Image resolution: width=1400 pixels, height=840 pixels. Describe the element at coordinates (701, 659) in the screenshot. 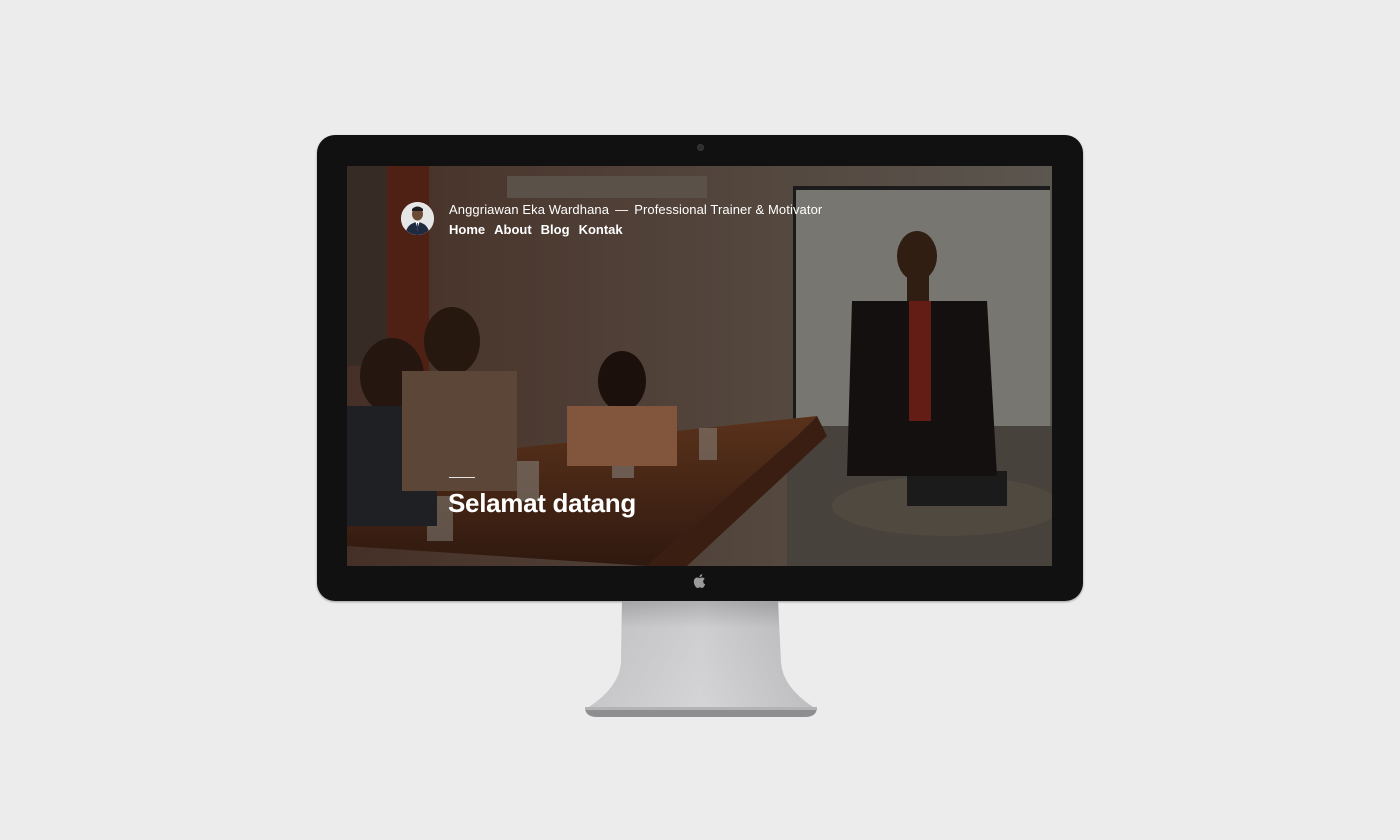

I see `monitor-stand` at that location.